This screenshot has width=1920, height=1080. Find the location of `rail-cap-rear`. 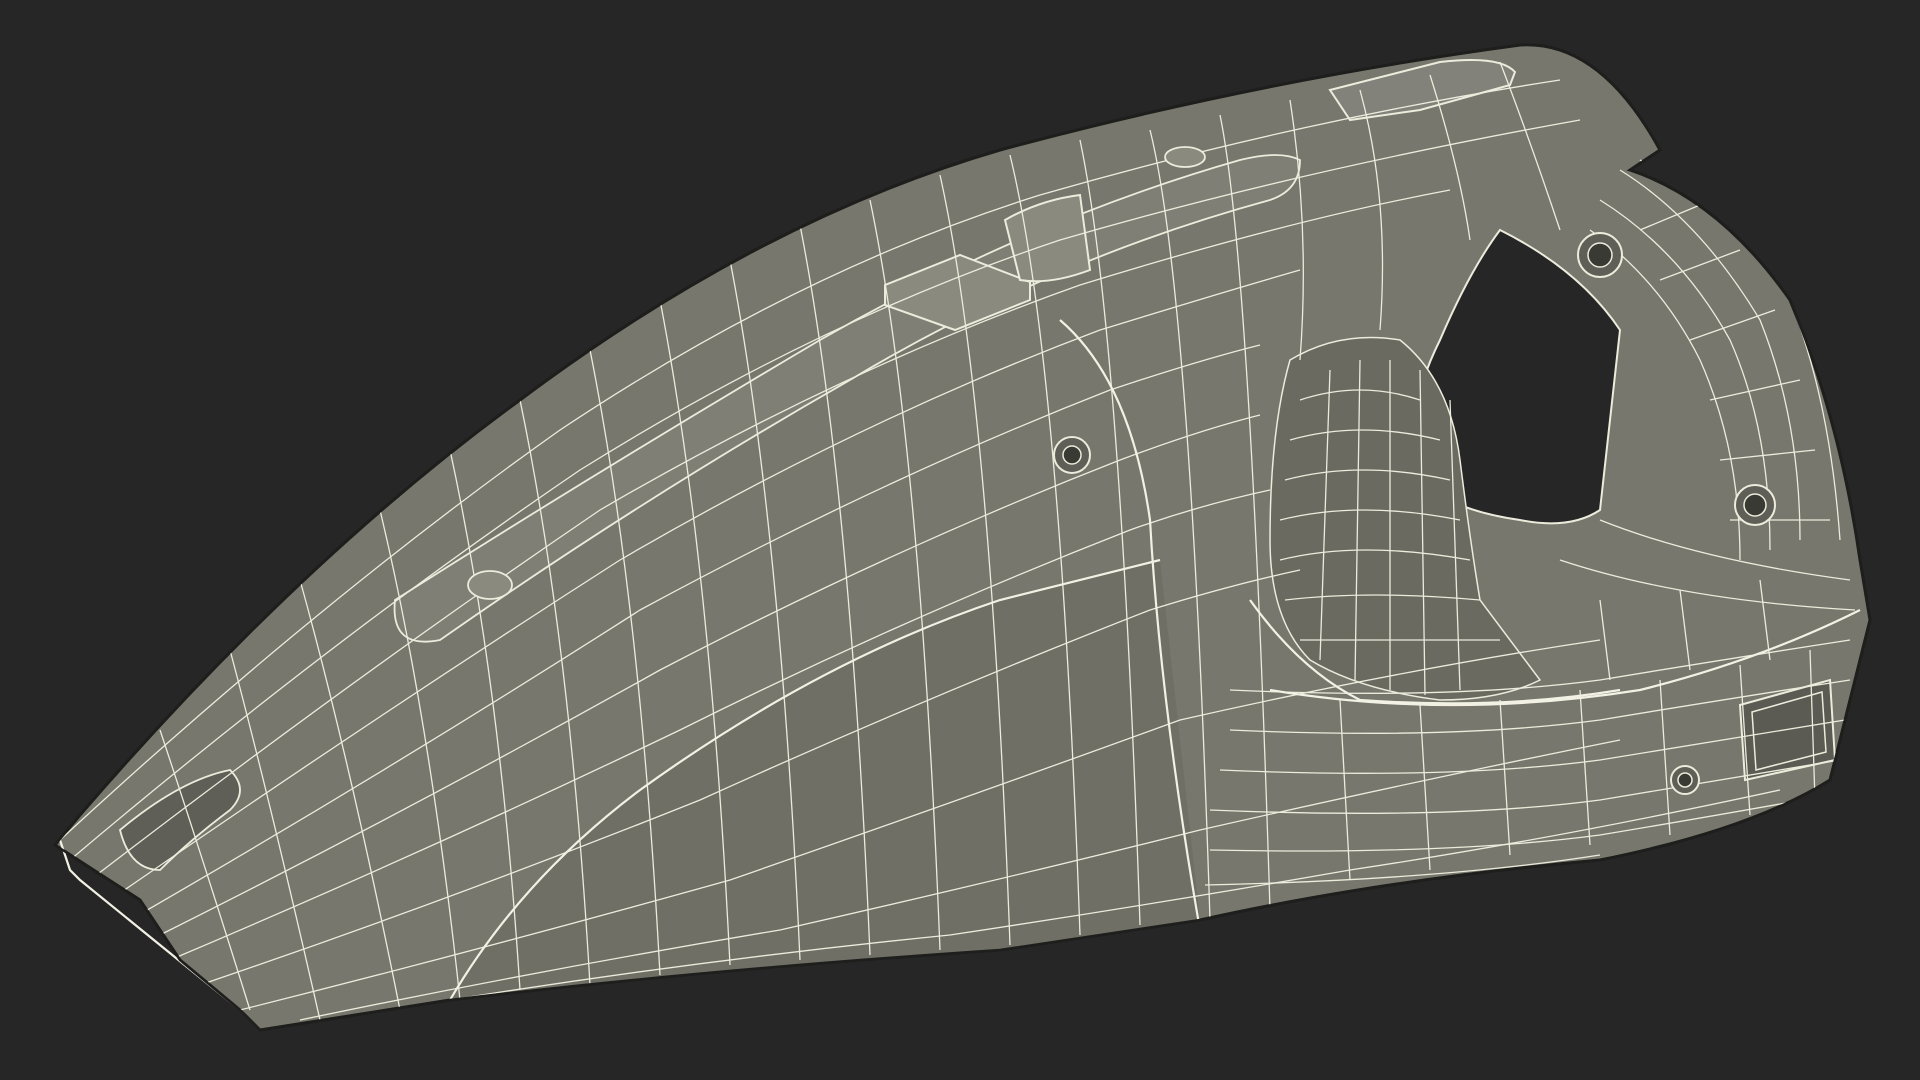

rail-cap-rear is located at coordinates (1185, 157).